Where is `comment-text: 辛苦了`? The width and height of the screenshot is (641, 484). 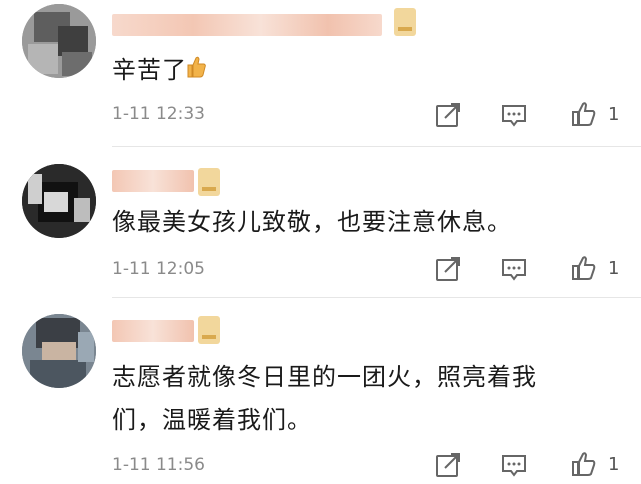 comment-text: 辛苦了 is located at coordinates (362, 70).